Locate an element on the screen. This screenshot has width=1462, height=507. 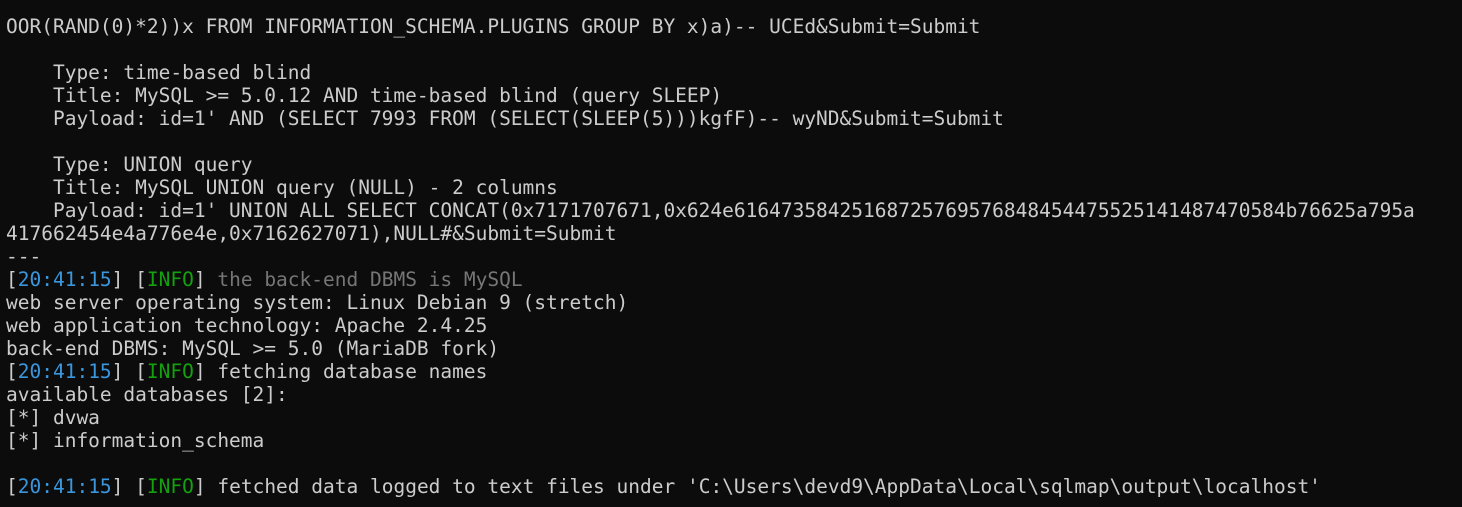
output-line: [*] dvwa is located at coordinates (53, 417).